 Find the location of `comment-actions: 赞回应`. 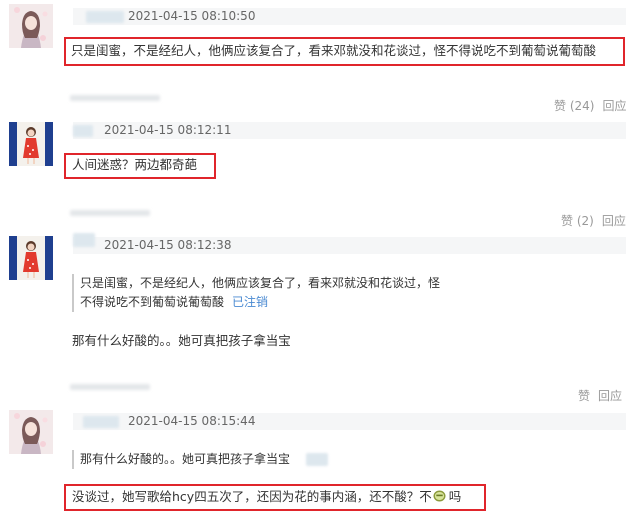

comment-actions: 赞回应 is located at coordinates (600, 396).